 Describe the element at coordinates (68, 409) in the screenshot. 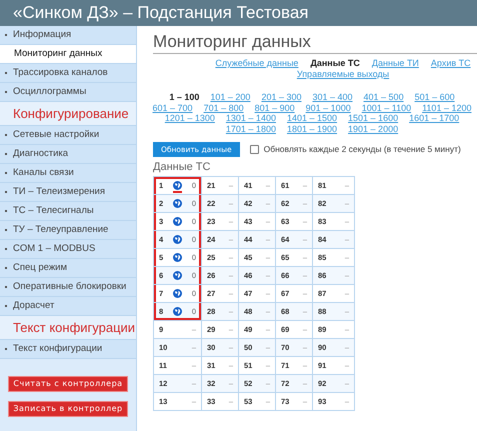

I see `action-button: Записать в контроллер` at that location.